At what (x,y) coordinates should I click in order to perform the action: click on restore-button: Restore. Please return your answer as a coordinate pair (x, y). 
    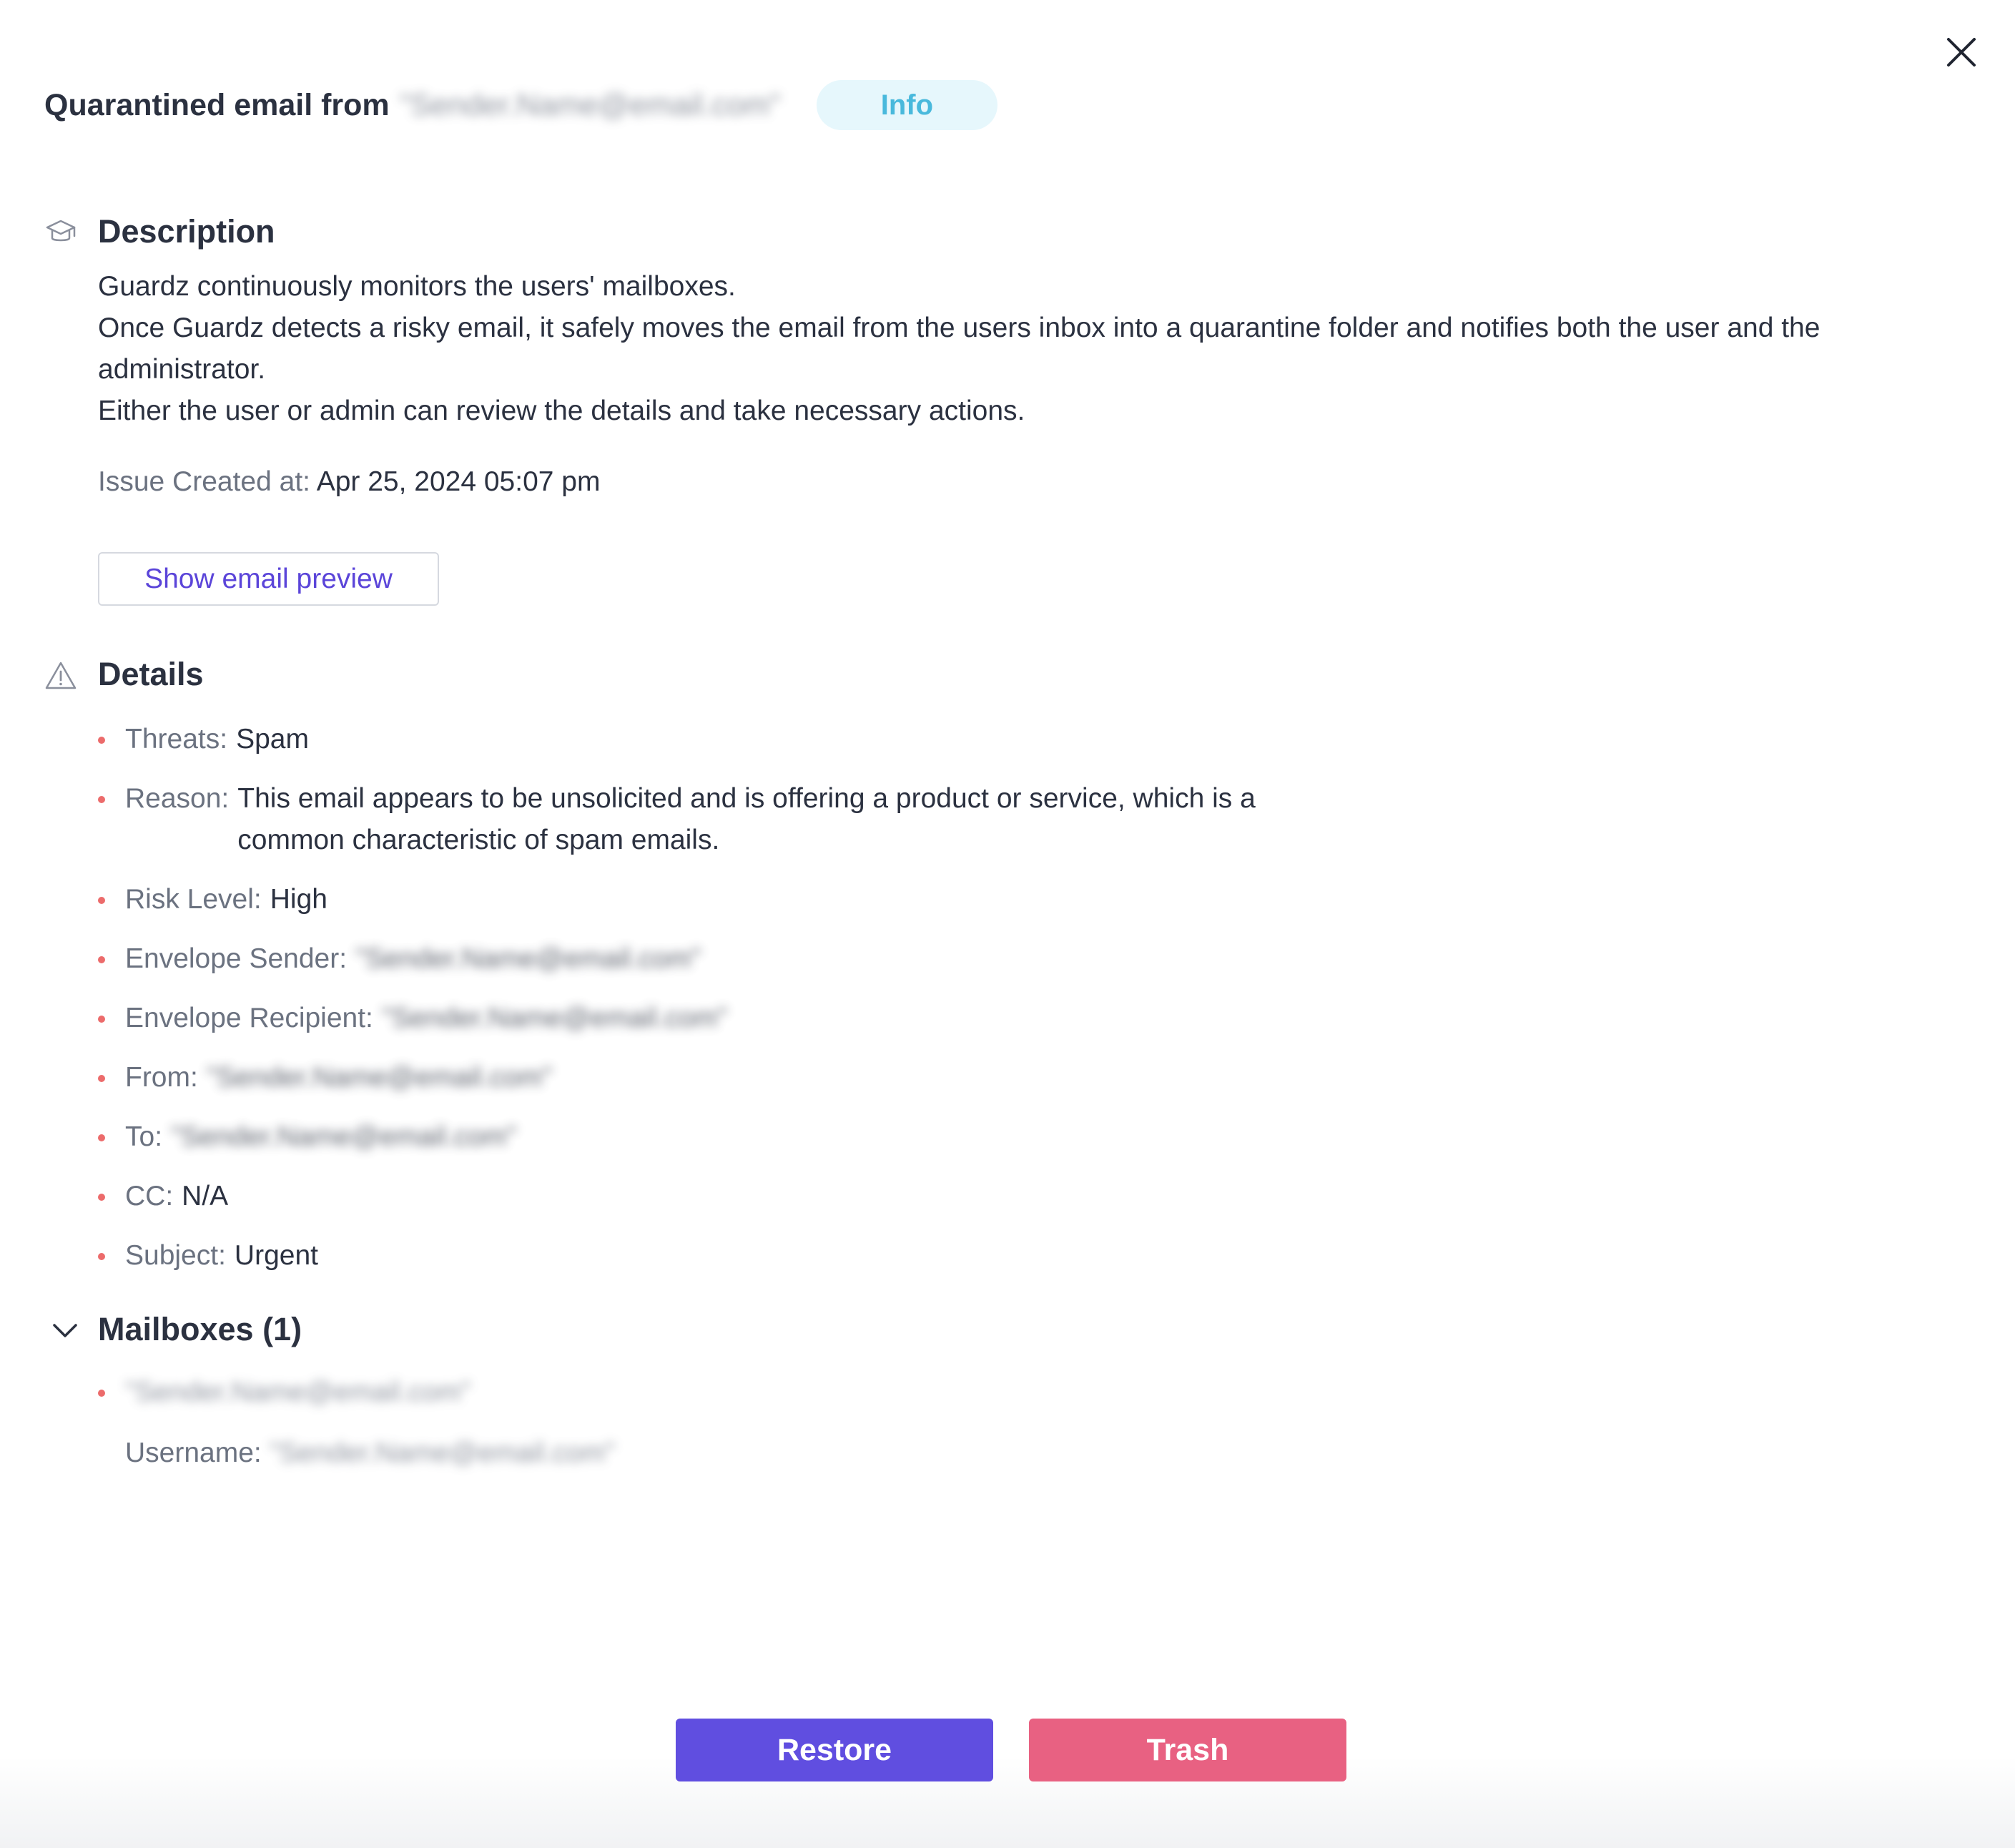
    Looking at the image, I should click on (834, 1750).